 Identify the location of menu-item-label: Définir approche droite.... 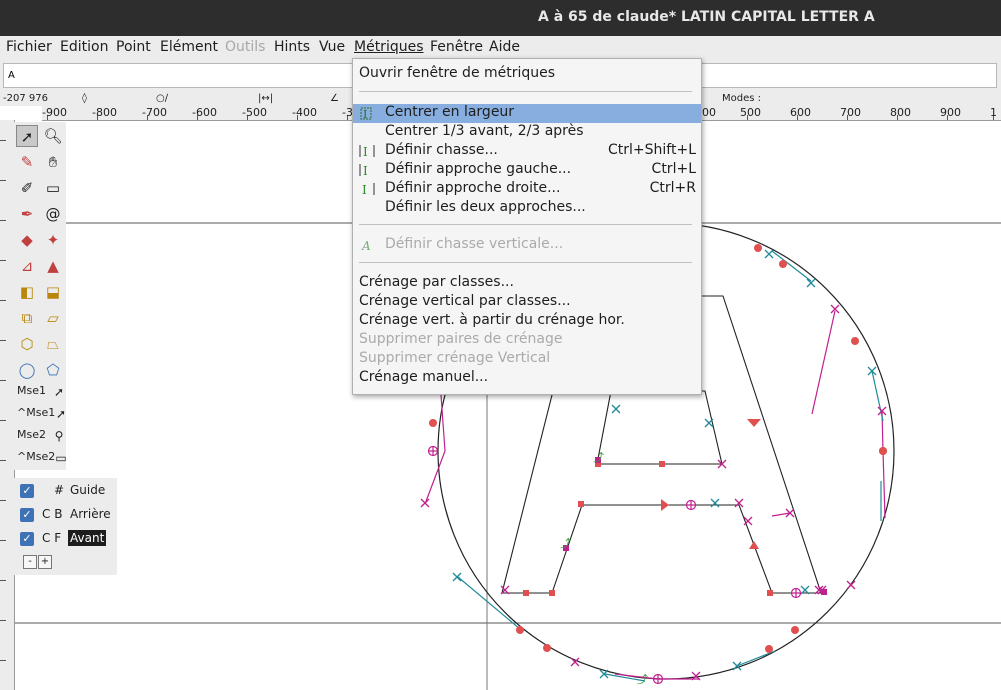
(473, 188).